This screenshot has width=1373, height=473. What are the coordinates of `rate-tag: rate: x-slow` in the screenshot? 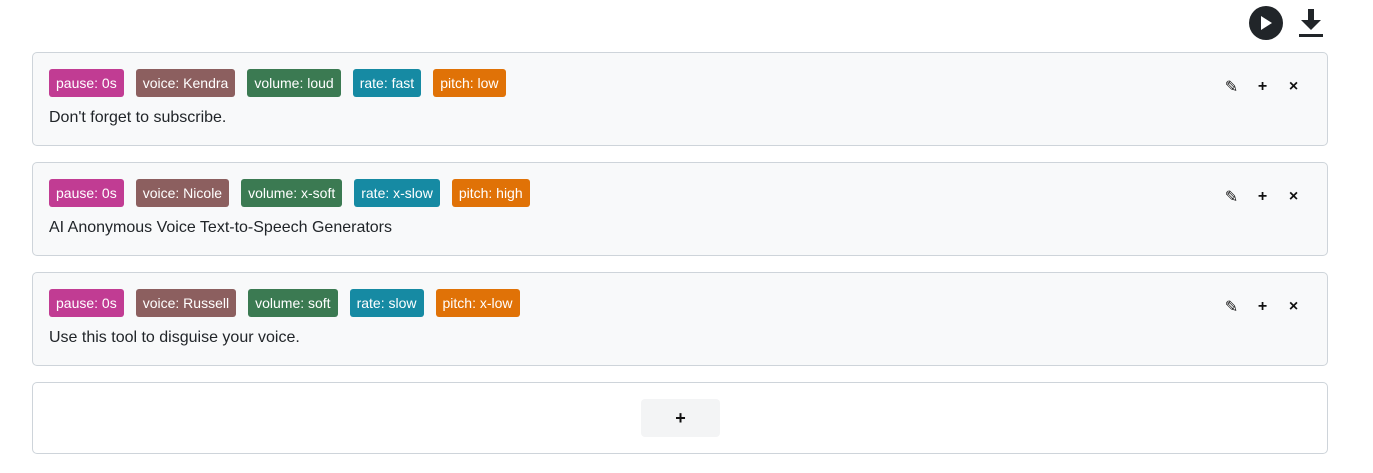 It's located at (397, 193).